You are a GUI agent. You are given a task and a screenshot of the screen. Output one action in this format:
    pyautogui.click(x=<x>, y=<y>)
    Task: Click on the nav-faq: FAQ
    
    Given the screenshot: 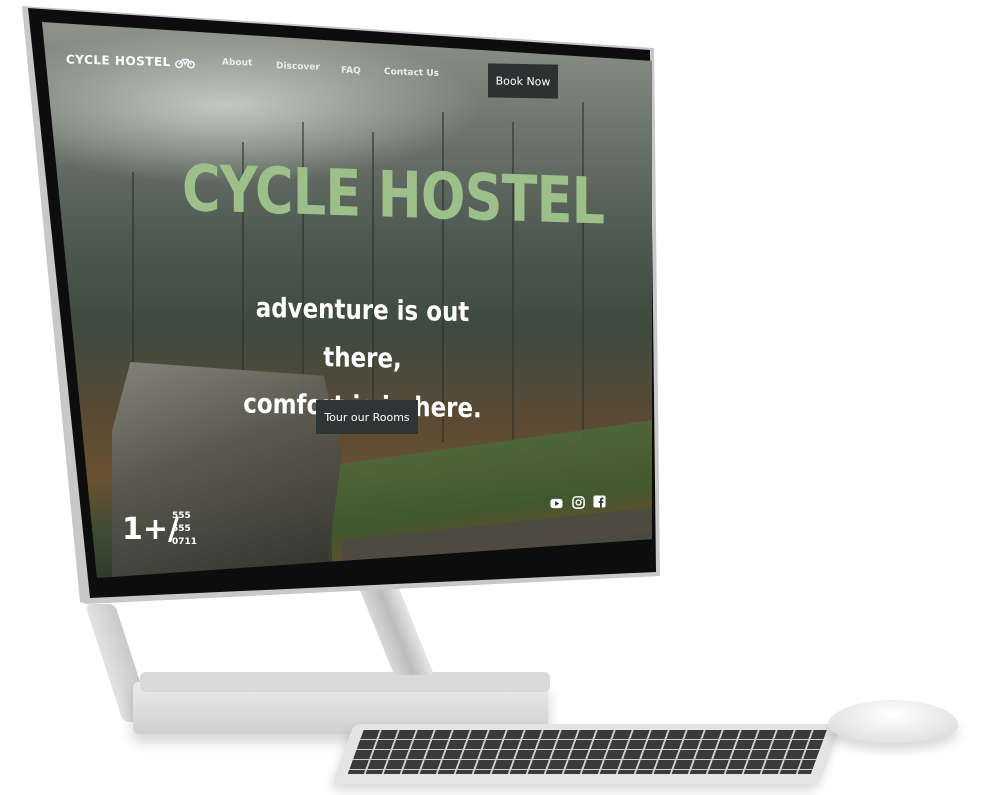 What is the action you would take?
    pyautogui.click(x=351, y=71)
    